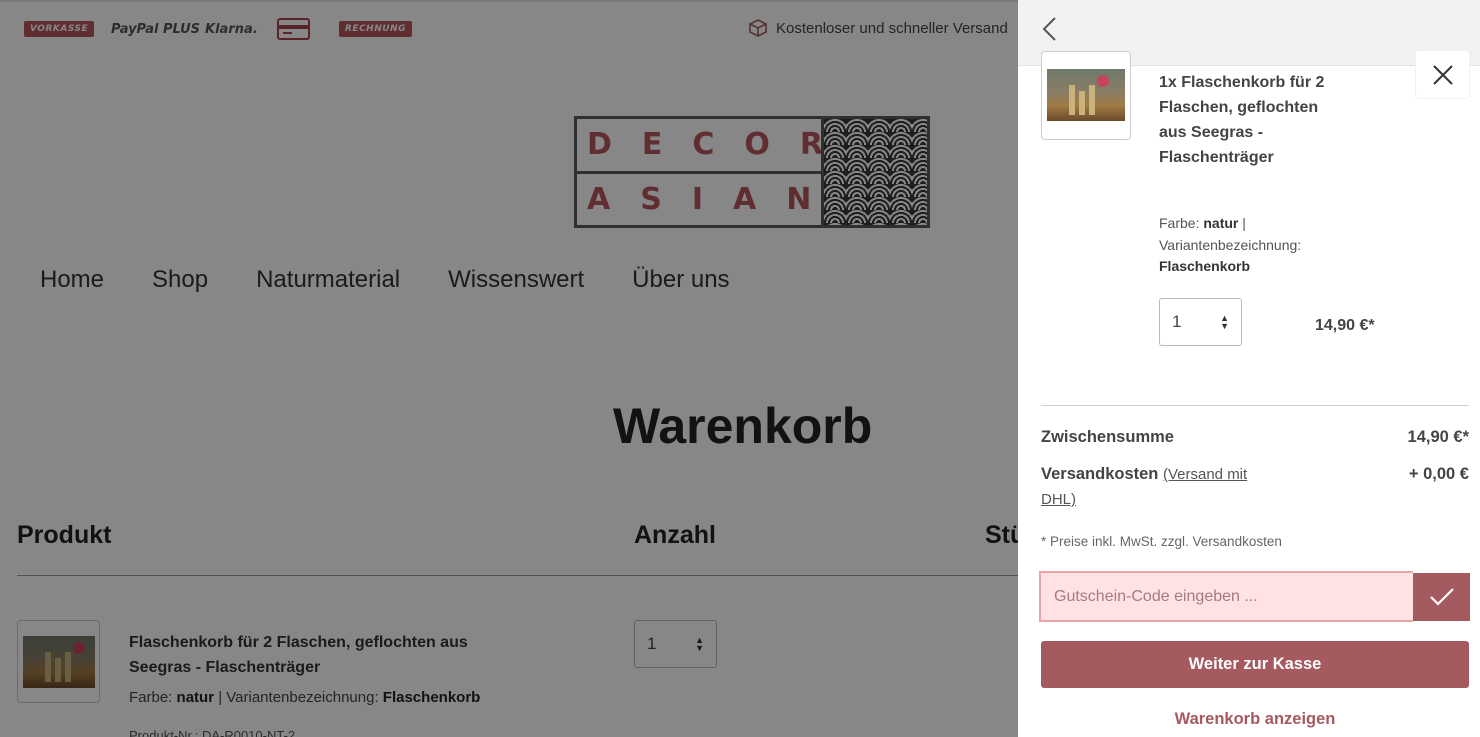 Image resolution: width=1480 pixels, height=737 pixels. Describe the element at coordinates (1255, 405) in the screenshot. I see `divider` at that location.